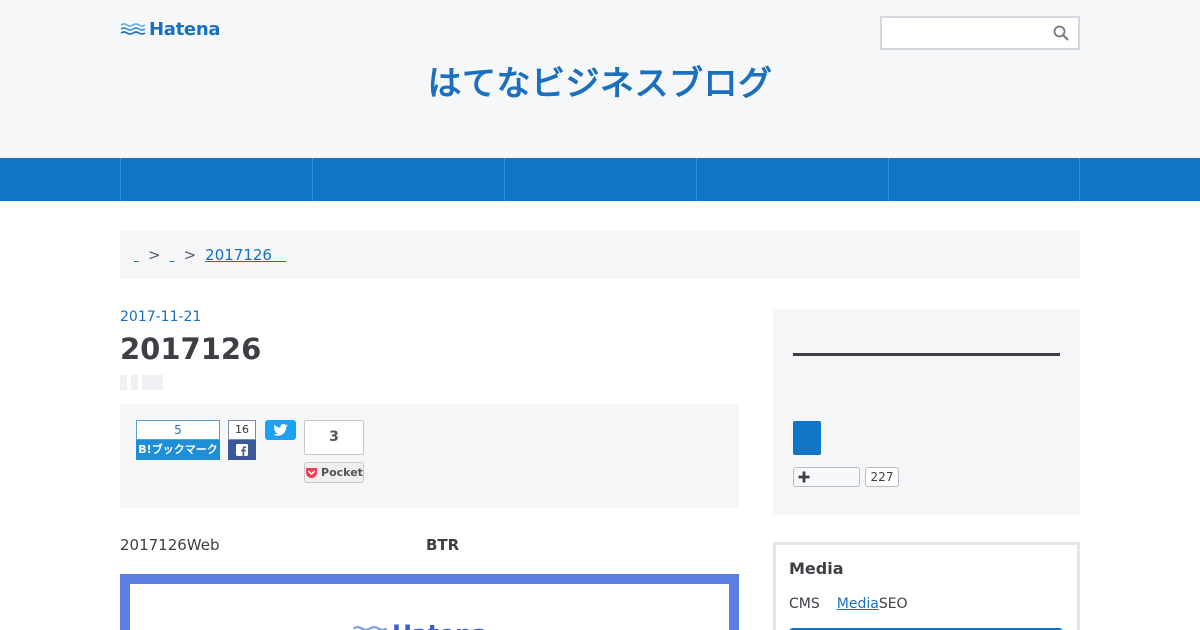  Describe the element at coordinates (858, 604) in the screenshot. I see `media-link: Media` at that location.